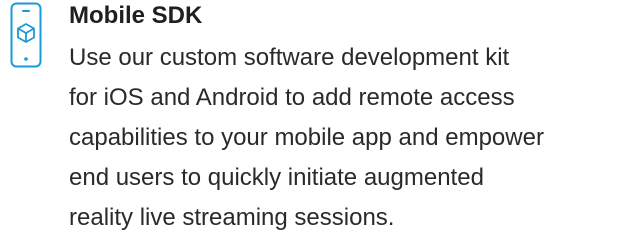 The image size is (642, 247). I want to click on description-line: Use our custom software development kit, so click(289, 57).